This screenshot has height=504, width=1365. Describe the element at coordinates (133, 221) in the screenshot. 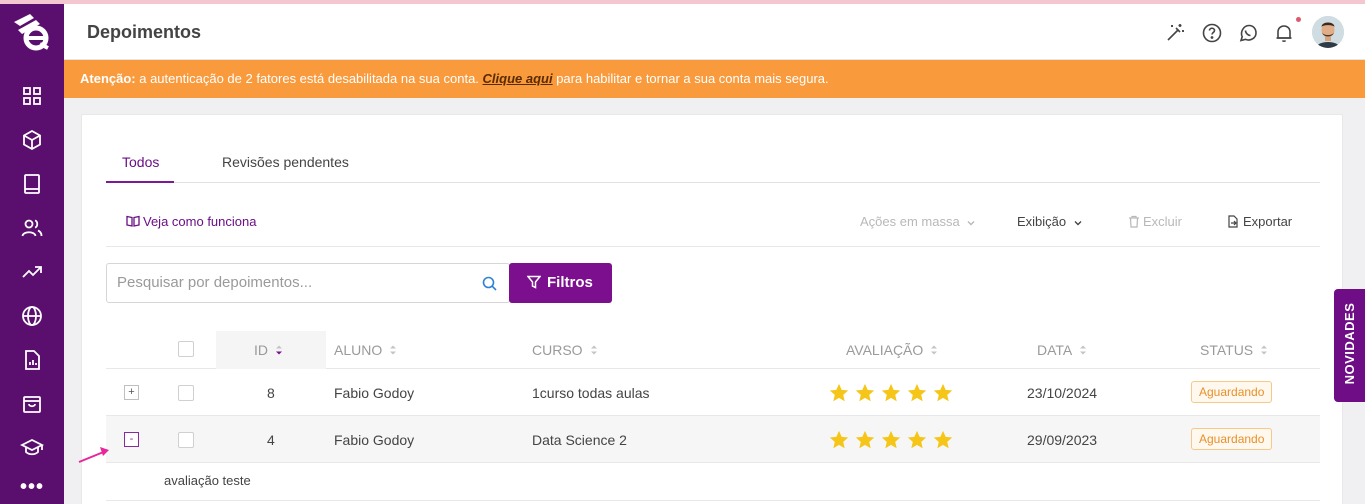

I see `open-book-icon` at that location.